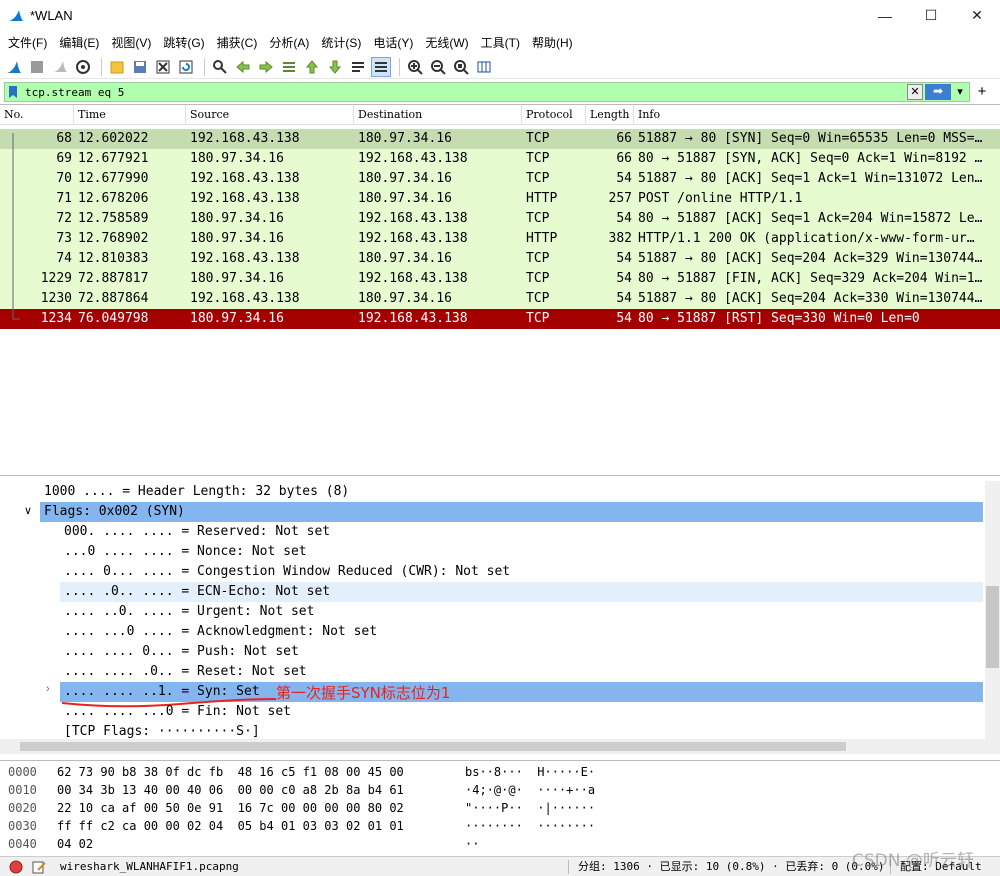  What do you see at coordinates (181, 652) in the screenshot?
I see `detail-flag-push: .... .... 0... = Push: Not set` at bounding box center [181, 652].